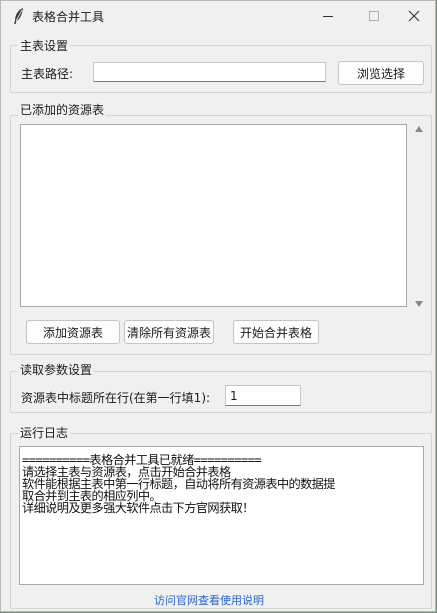 Image resolution: width=437 pixels, height=613 pixels. What do you see at coordinates (73, 332) in the screenshot?
I see `add-resource-button: 添加资源表` at bounding box center [73, 332].